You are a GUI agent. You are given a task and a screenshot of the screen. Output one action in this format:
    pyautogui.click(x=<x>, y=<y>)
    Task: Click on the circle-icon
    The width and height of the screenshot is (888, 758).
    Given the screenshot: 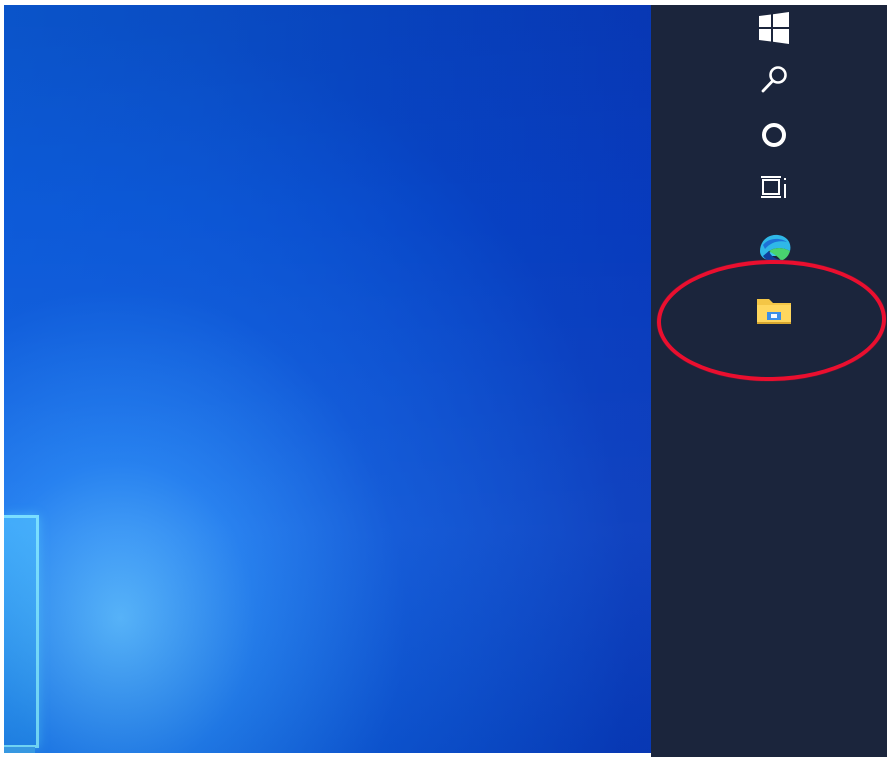 What is the action you would take?
    pyautogui.click(x=774, y=135)
    